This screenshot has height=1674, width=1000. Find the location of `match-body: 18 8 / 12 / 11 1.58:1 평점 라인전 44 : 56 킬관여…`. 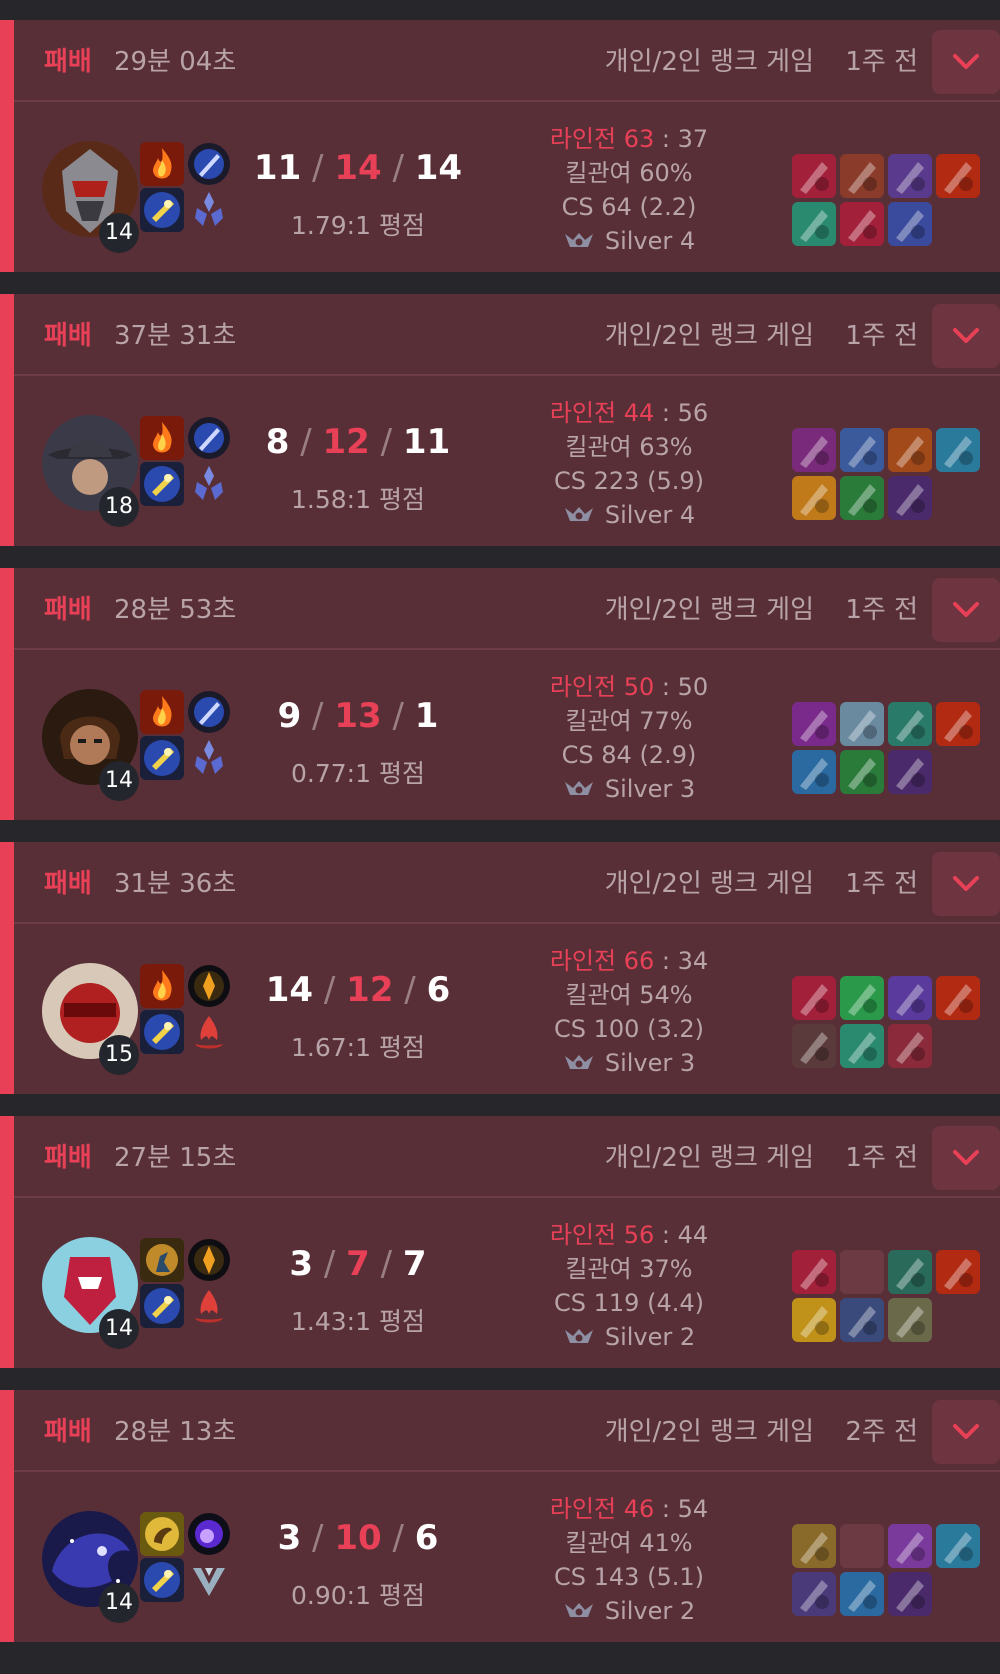

match-body: 18 8 / 12 / 11 1.58:1 평점 라인전 44 : 56 킬관여… is located at coordinates (507, 461).